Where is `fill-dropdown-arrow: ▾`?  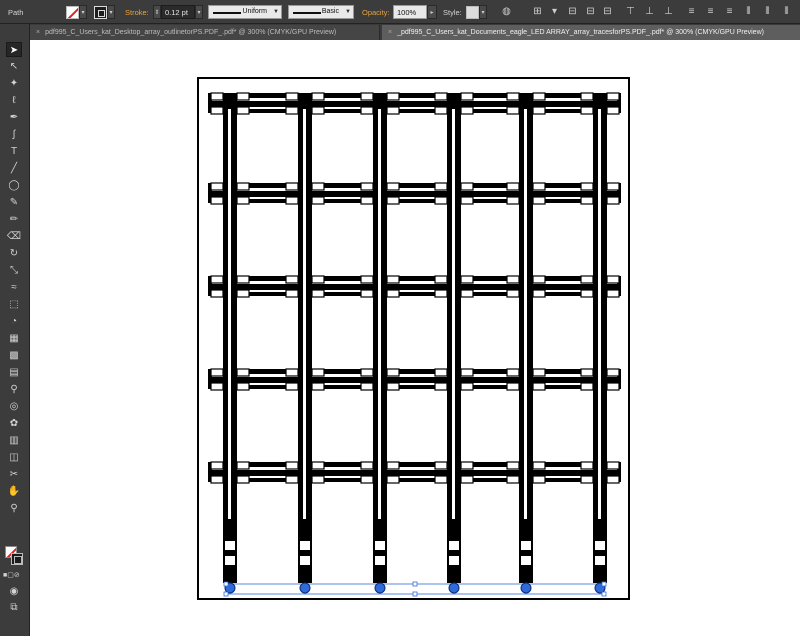
fill-dropdown-arrow: ▾ is located at coordinates (83, 12).